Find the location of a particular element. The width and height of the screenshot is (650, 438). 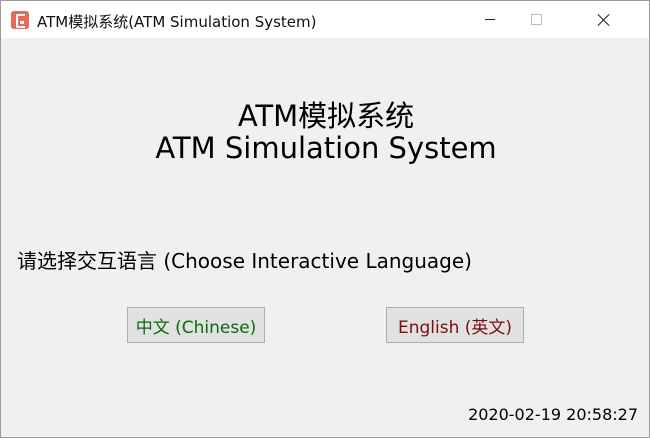

maximize-icon is located at coordinates (536, 19).